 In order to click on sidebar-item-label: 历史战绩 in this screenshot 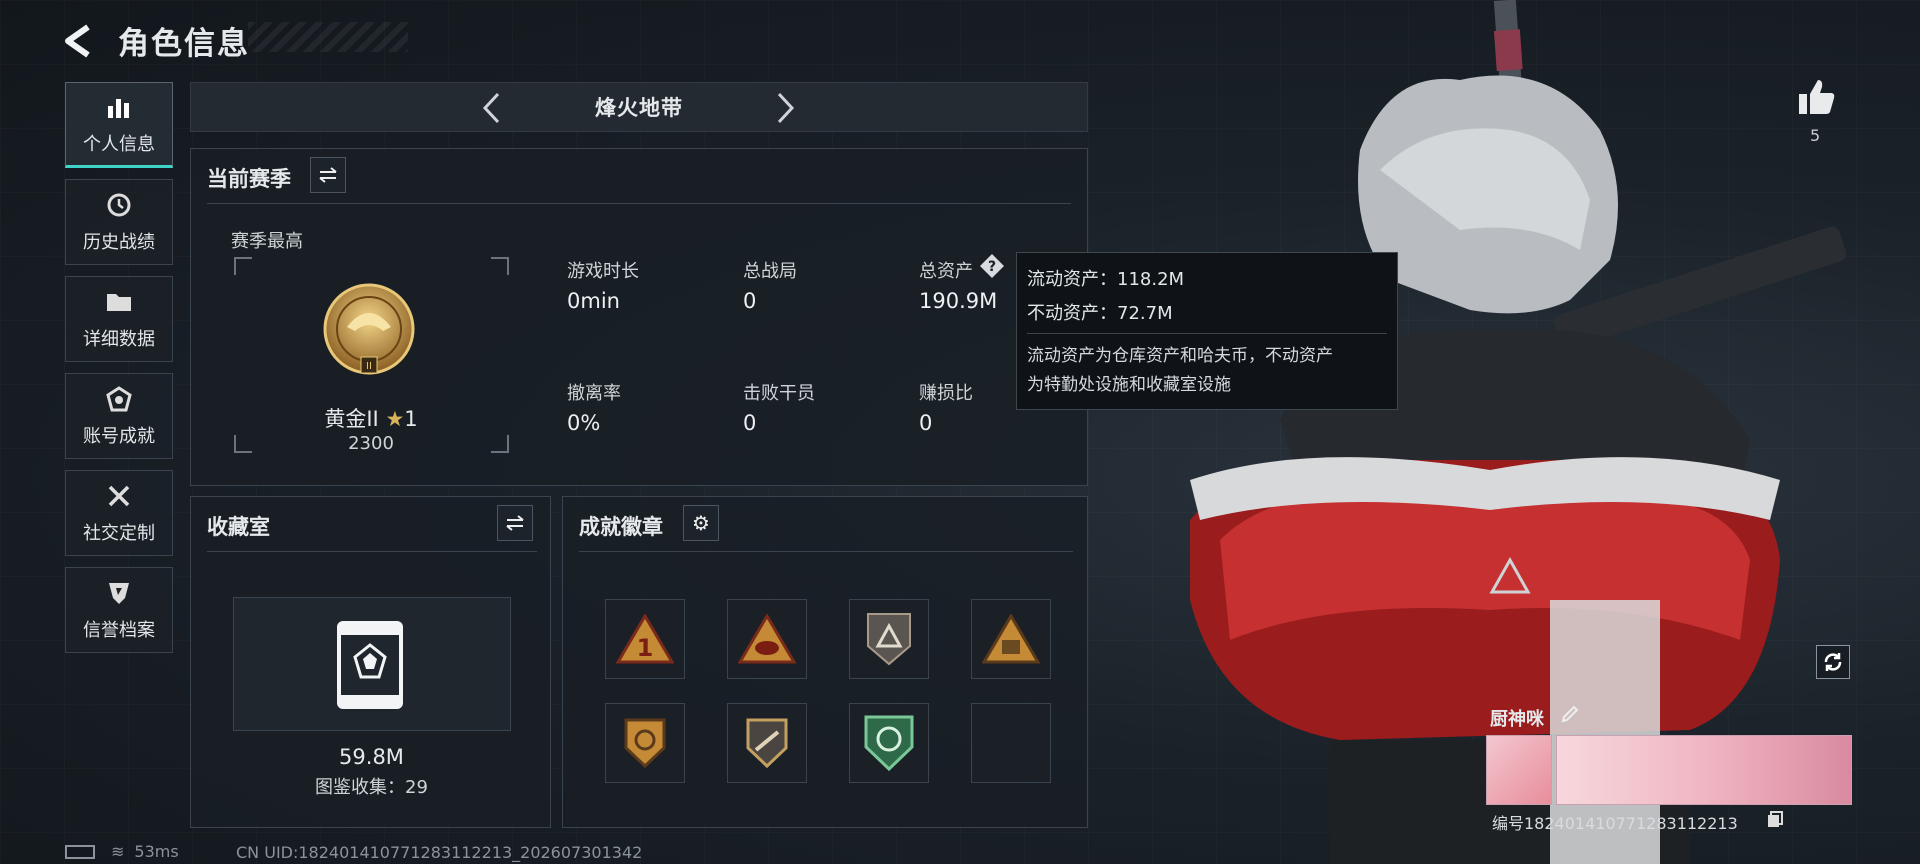, I will do `click(119, 242)`.